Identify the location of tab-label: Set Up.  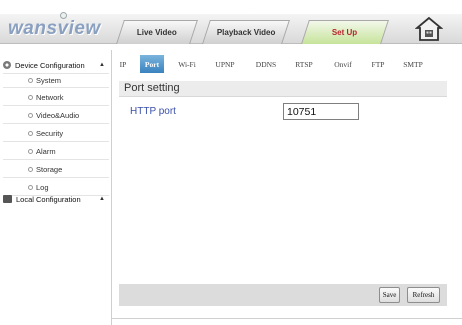
(345, 32).